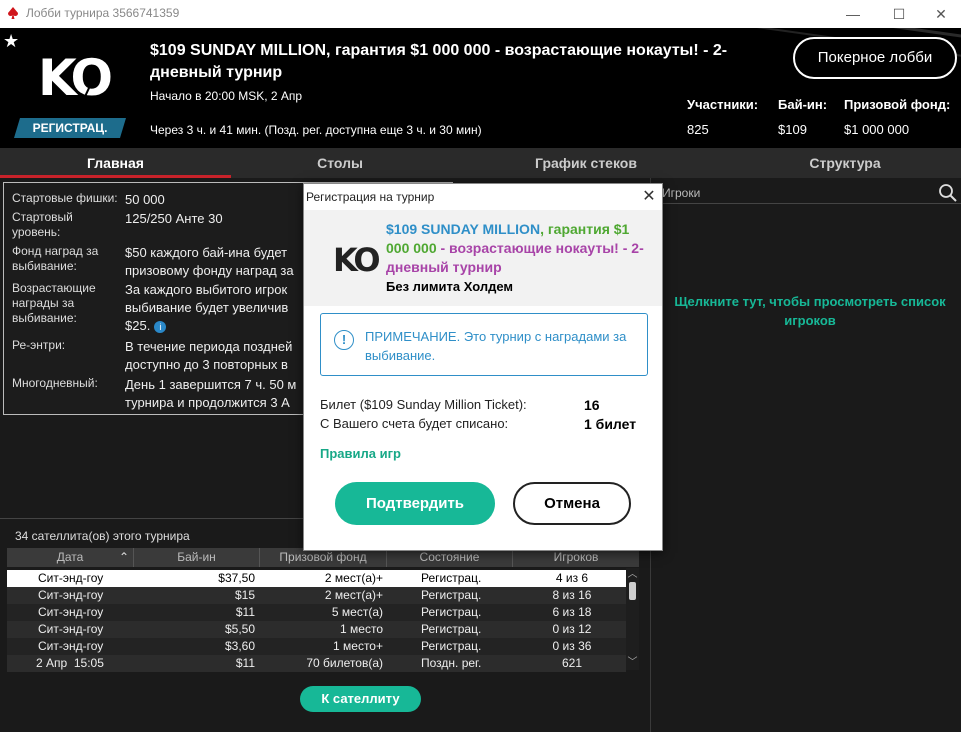  I want to click on column-date: Дата ⌃, so click(70, 557).